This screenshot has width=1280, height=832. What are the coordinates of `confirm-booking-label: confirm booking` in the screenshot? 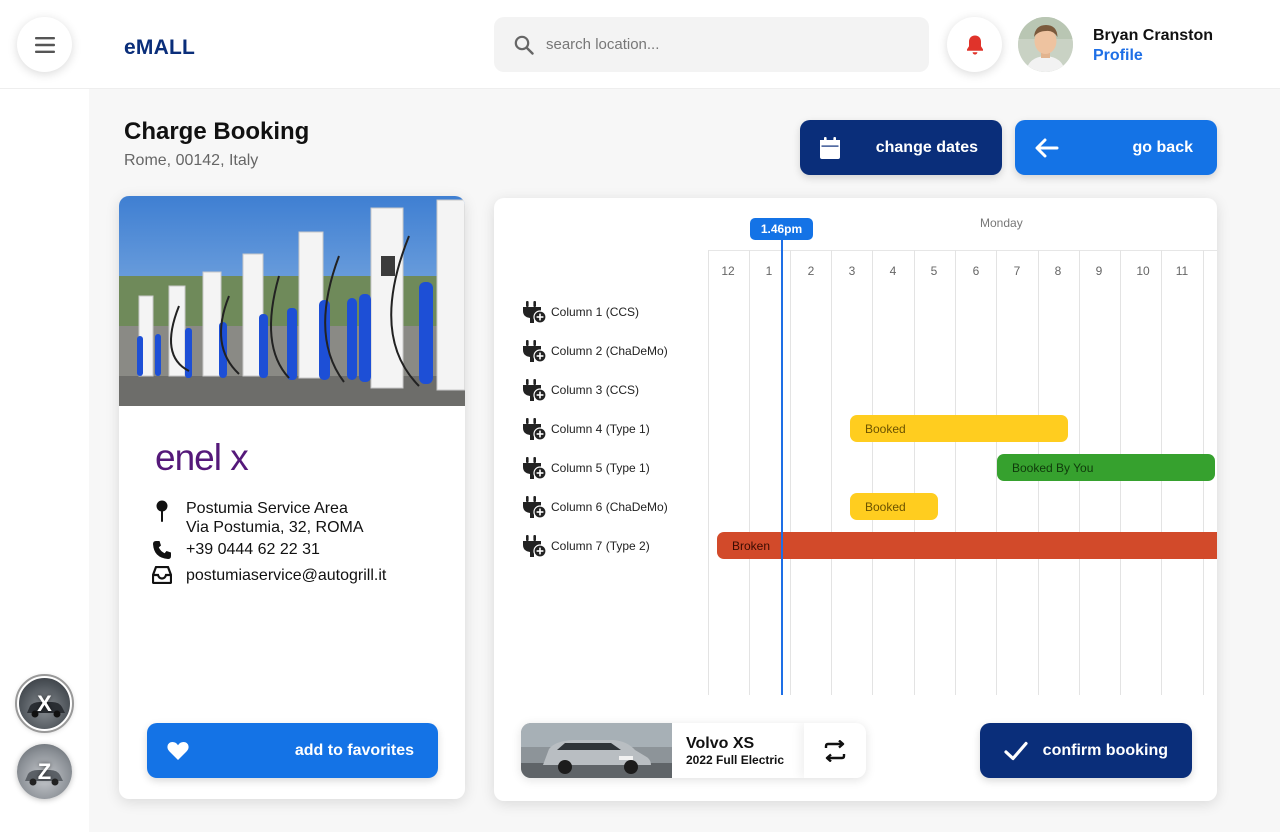 It's located at (1105, 750).